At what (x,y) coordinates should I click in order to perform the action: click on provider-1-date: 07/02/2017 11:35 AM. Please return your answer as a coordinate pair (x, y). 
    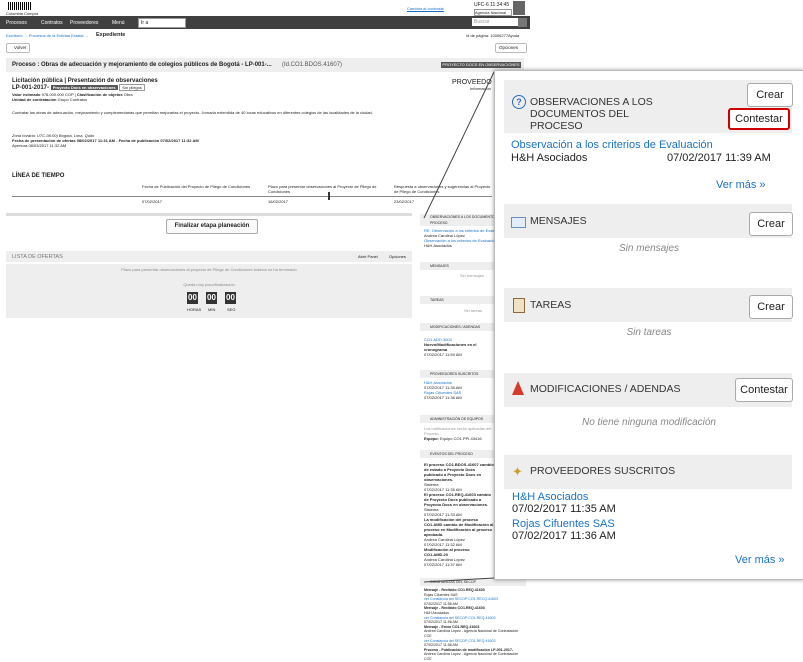
    Looking at the image, I should click on (564, 509).